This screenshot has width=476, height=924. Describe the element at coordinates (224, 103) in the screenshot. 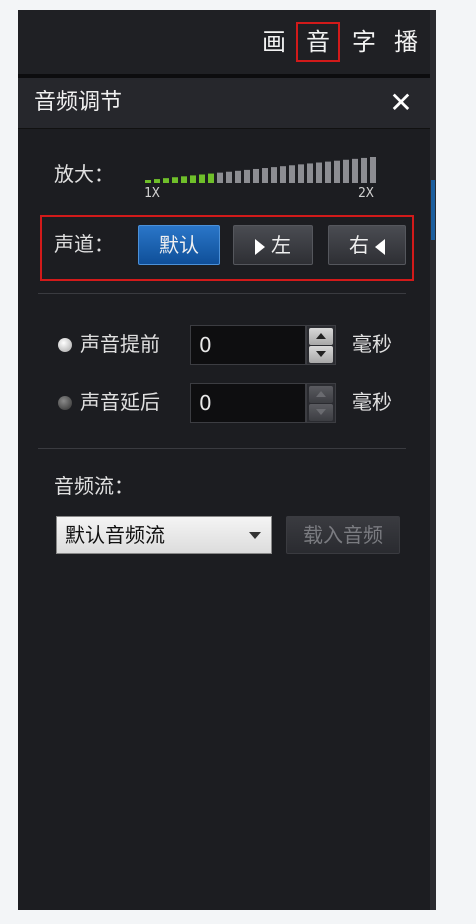

I see `panel-header: 音频调节 ✕` at that location.